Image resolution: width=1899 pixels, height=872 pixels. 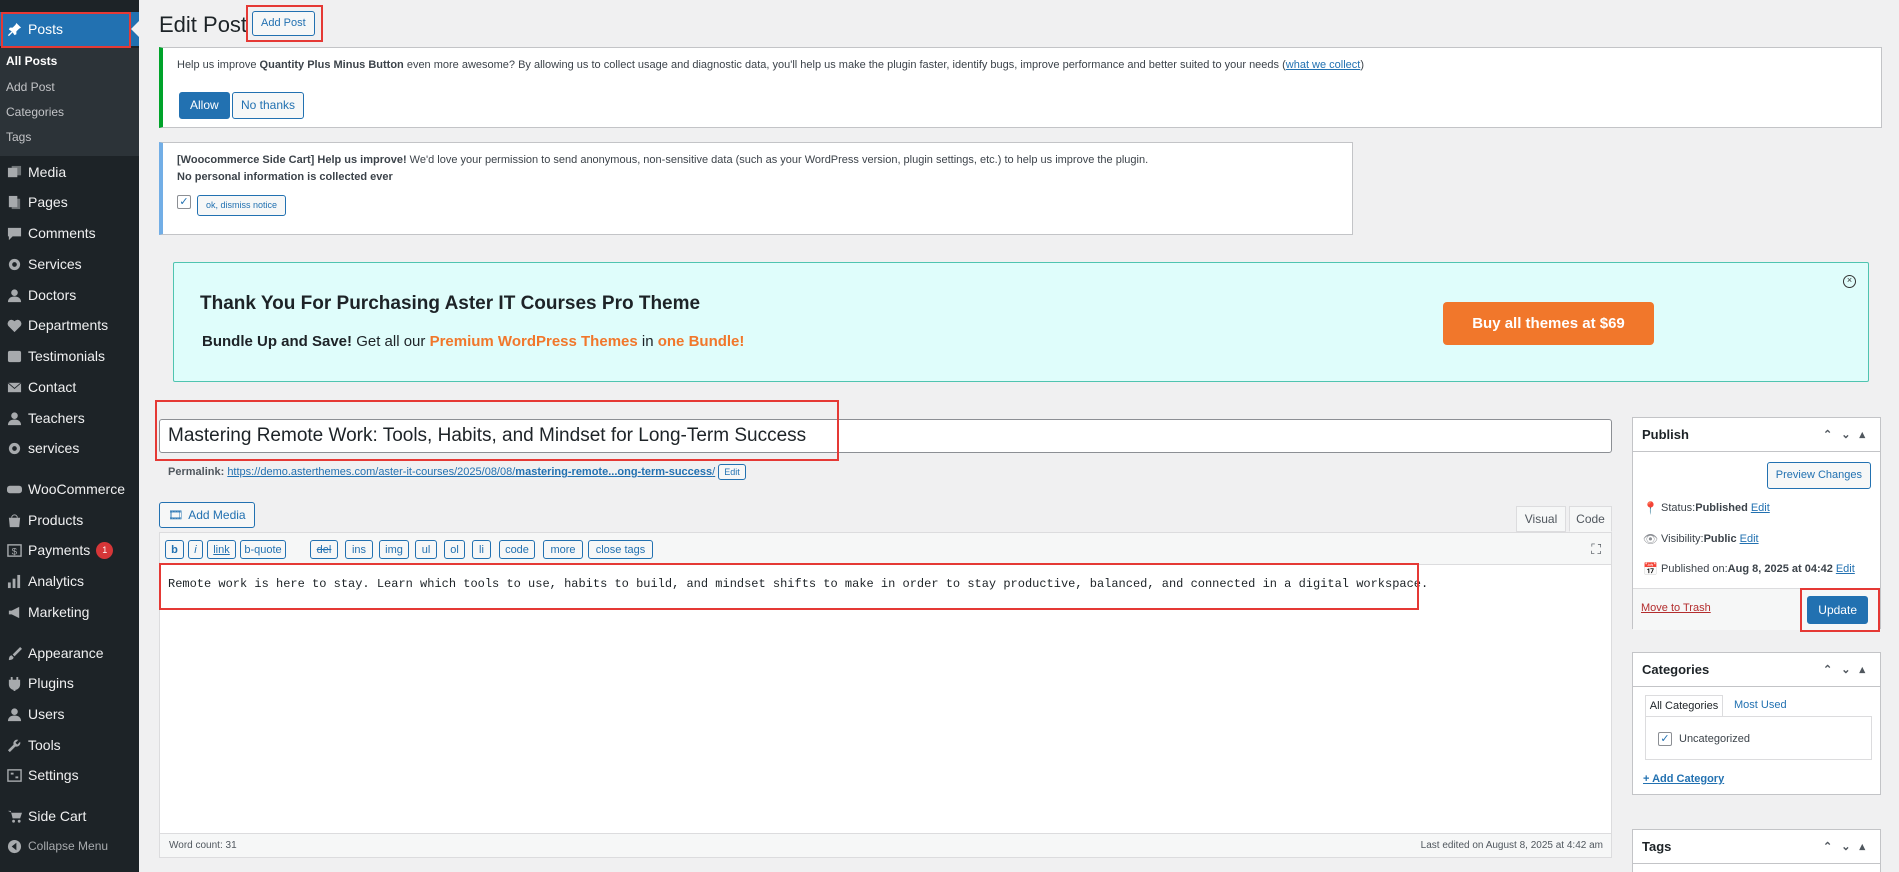 What do you see at coordinates (1760, 705) in the screenshot?
I see `tab-most-used: Most Used` at bounding box center [1760, 705].